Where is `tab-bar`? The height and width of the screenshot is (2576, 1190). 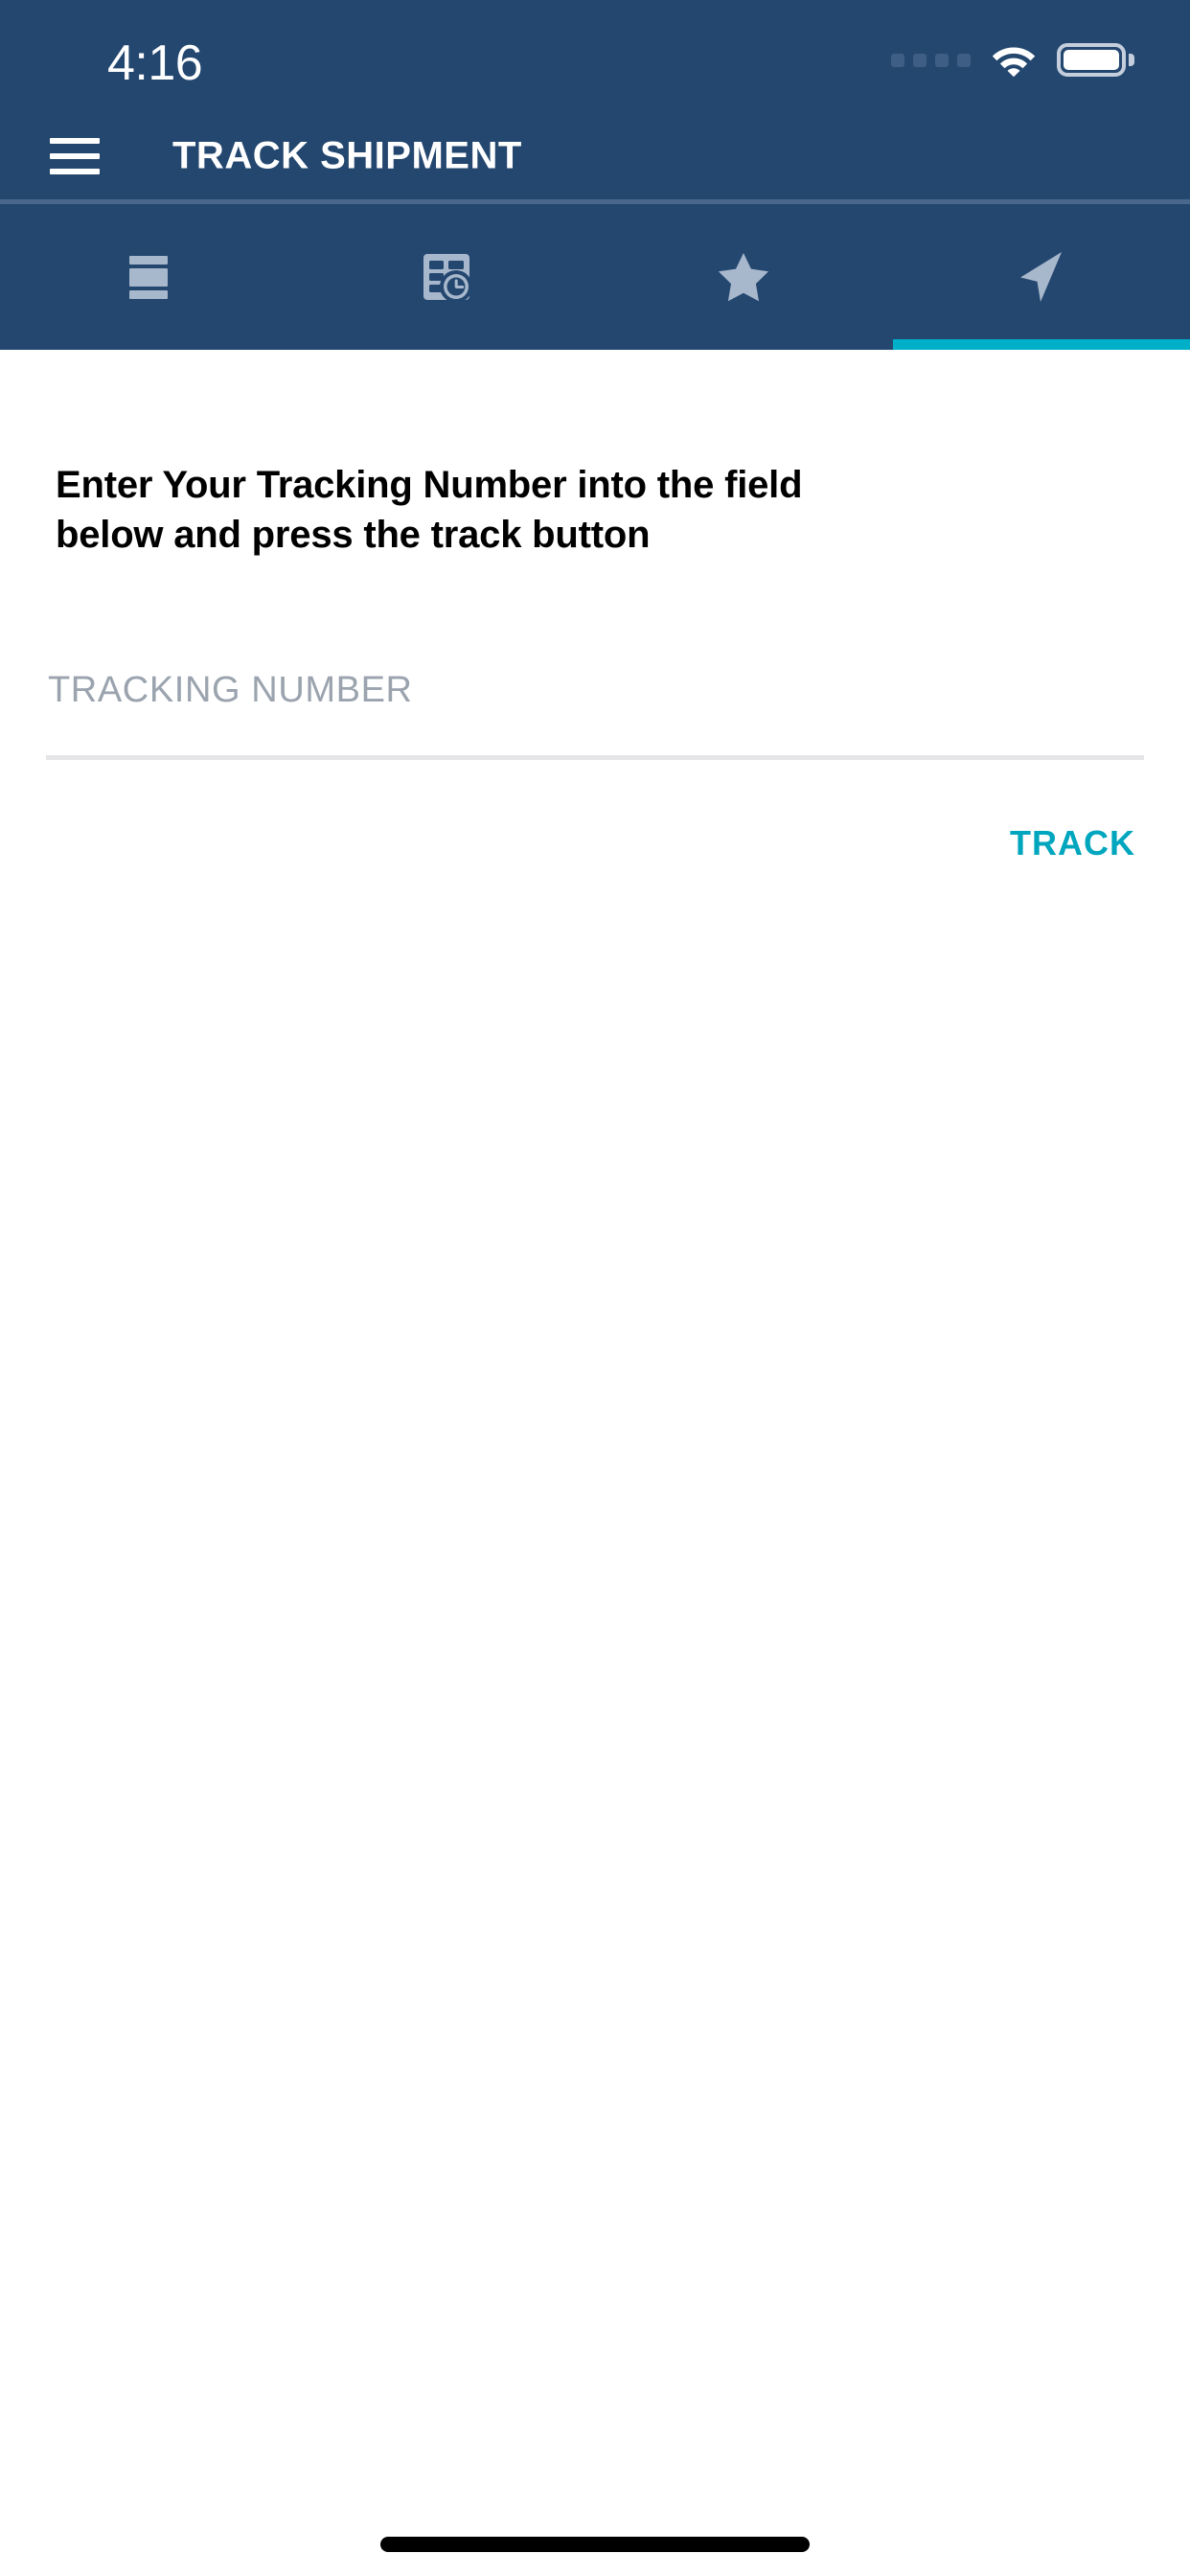 tab-bar is located at coordinates (595, 277).